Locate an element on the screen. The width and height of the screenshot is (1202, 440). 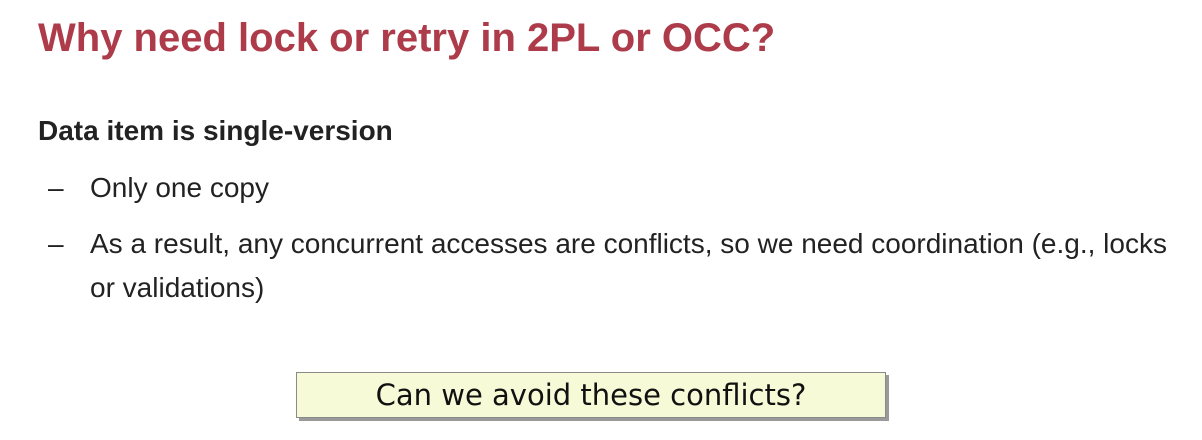
callout-box: Can we avoid these conflicts? is located at coordinates (591, 395).